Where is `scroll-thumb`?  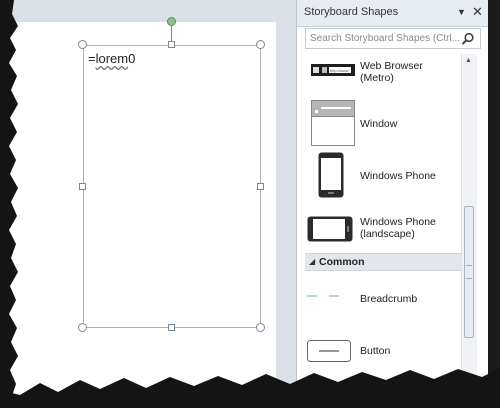 scroll-thumb is located at coordinates (469, 272).